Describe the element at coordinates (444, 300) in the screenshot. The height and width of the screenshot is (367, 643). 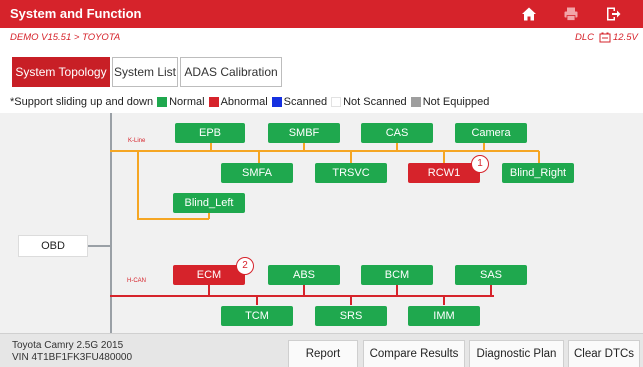
I see `drop-imm` at that location.